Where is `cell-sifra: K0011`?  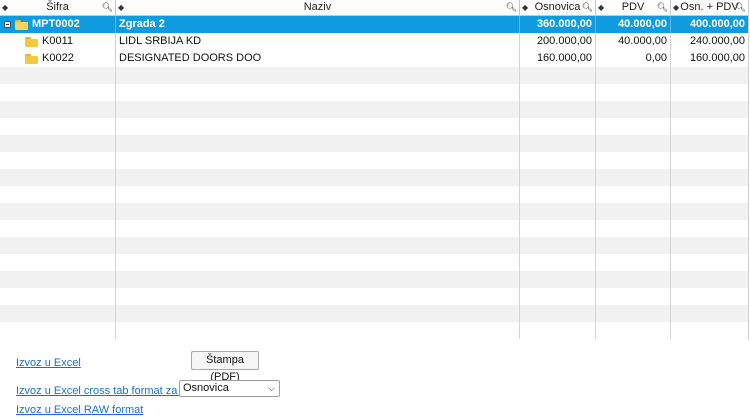 cell-sifra: K0011 is located at coordinates (58, 41).